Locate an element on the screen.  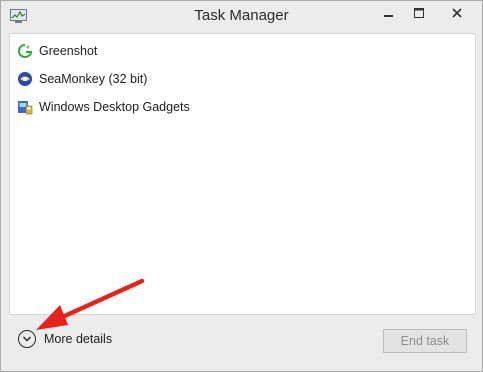
process-name: Greenshot is located at coordinates (68, 51).